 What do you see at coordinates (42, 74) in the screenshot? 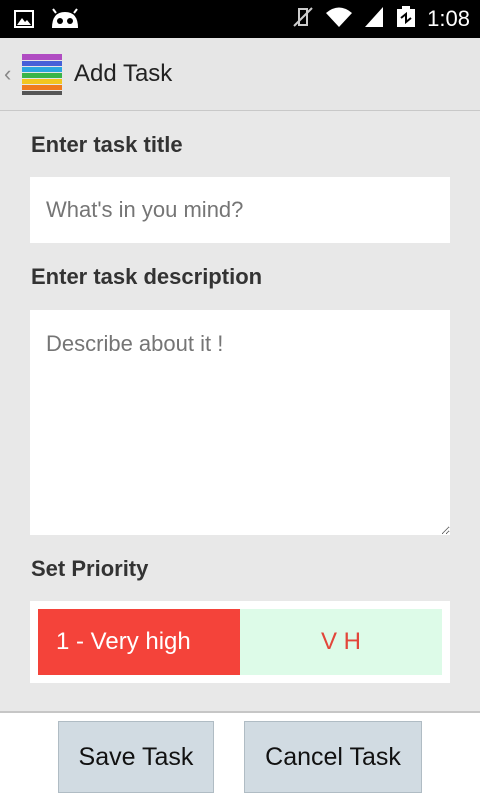
I see `task-stack-icon` at bounding box center [42, 74].